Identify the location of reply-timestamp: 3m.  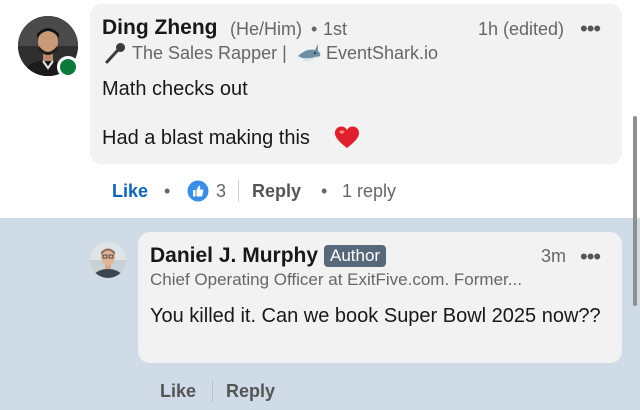
(554, 256).